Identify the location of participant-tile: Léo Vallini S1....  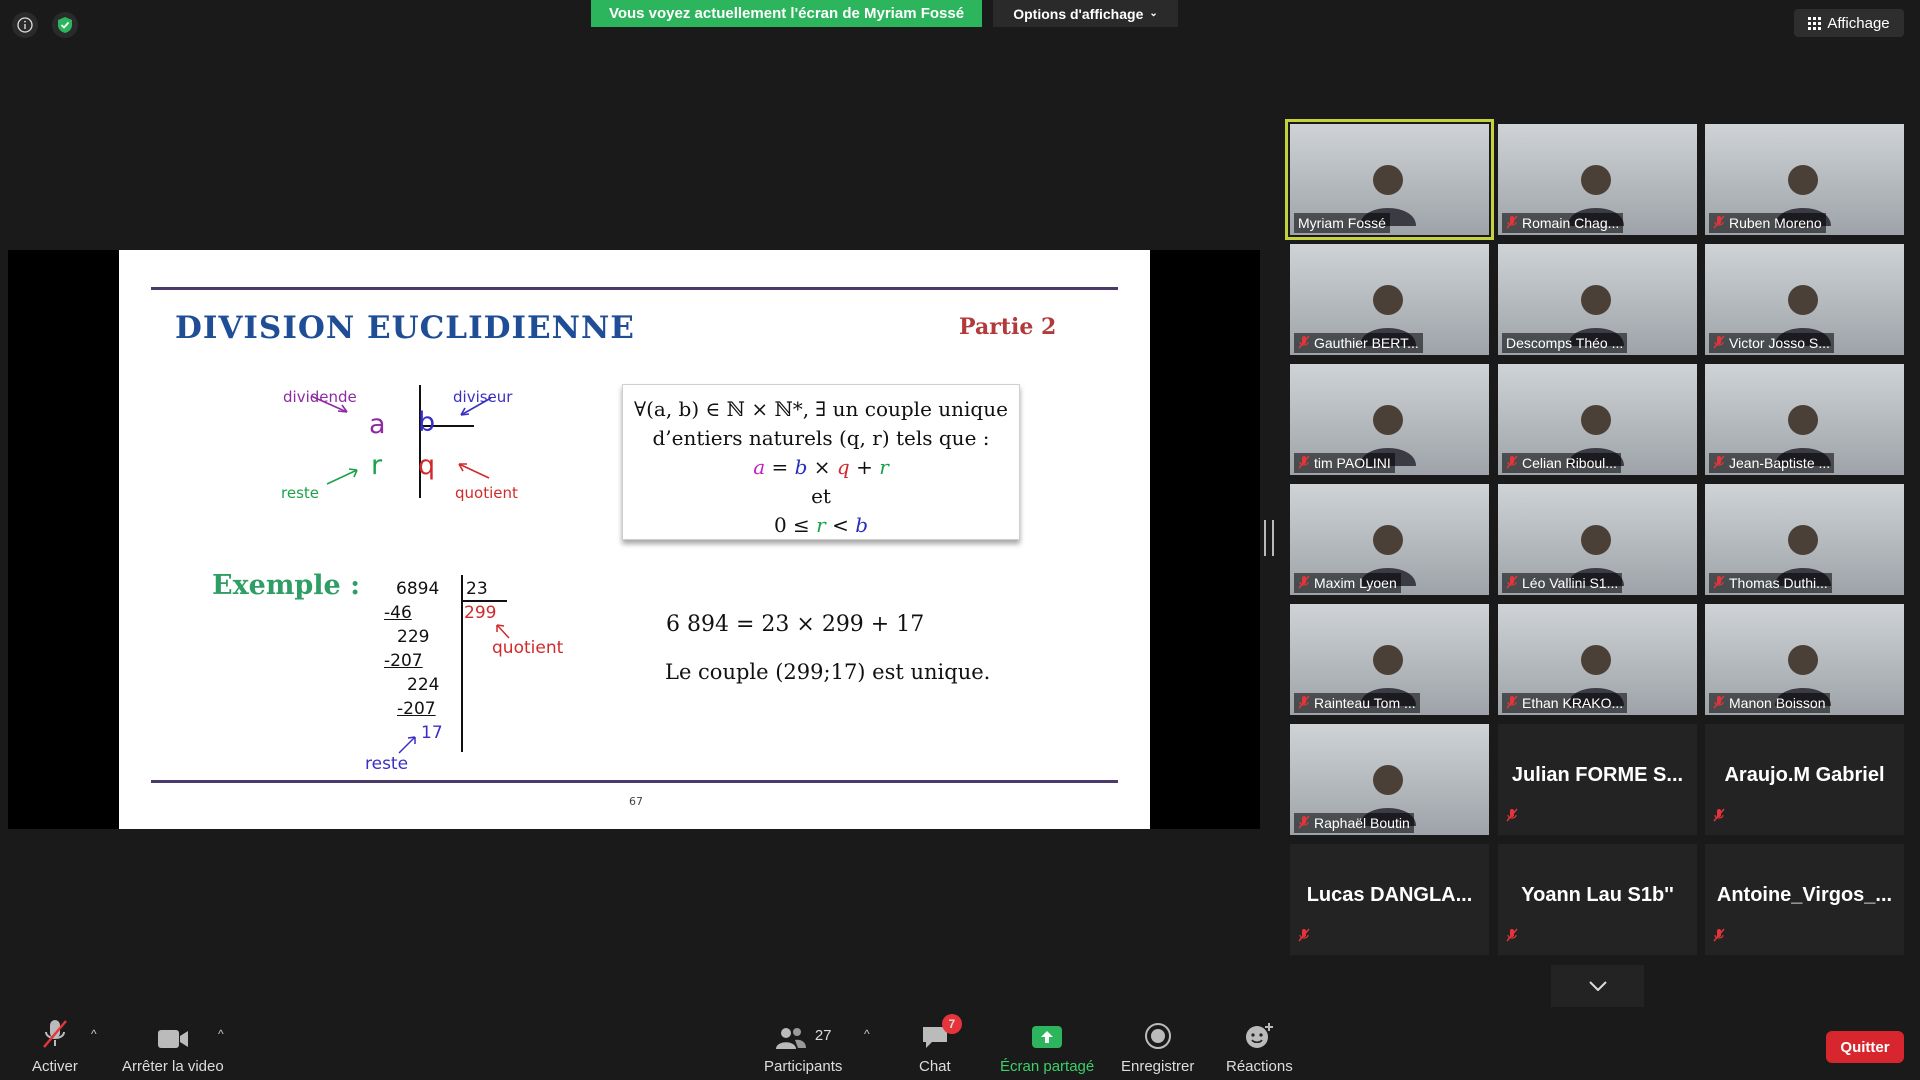
(1597, 539).